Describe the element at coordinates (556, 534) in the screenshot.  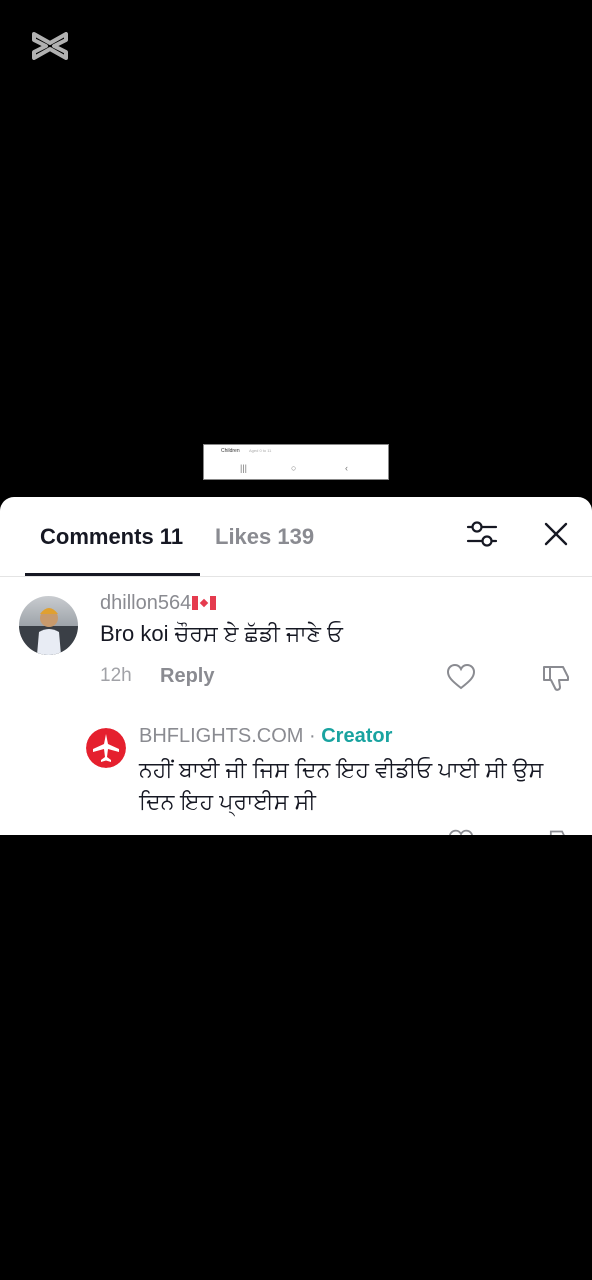
I see `close-icon` at that location.